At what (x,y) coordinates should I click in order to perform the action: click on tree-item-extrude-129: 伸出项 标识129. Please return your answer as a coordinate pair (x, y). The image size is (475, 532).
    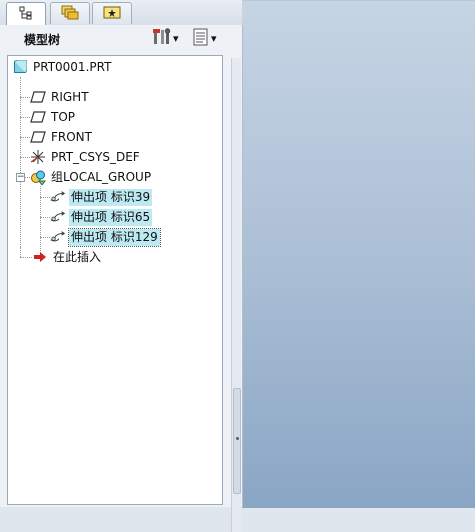
    Looking at the image, I should click on (105, 237).